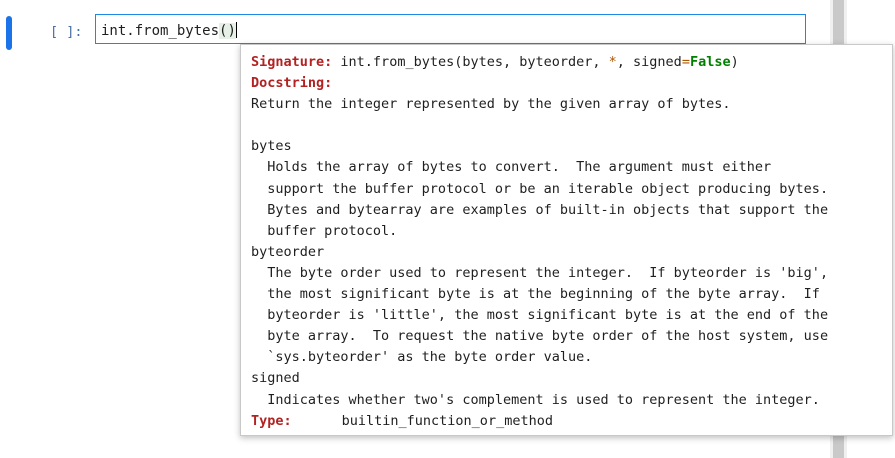  Describe the element at coordinates (685, 62) in the screenshot. I see `signature-equals: =` at that location.